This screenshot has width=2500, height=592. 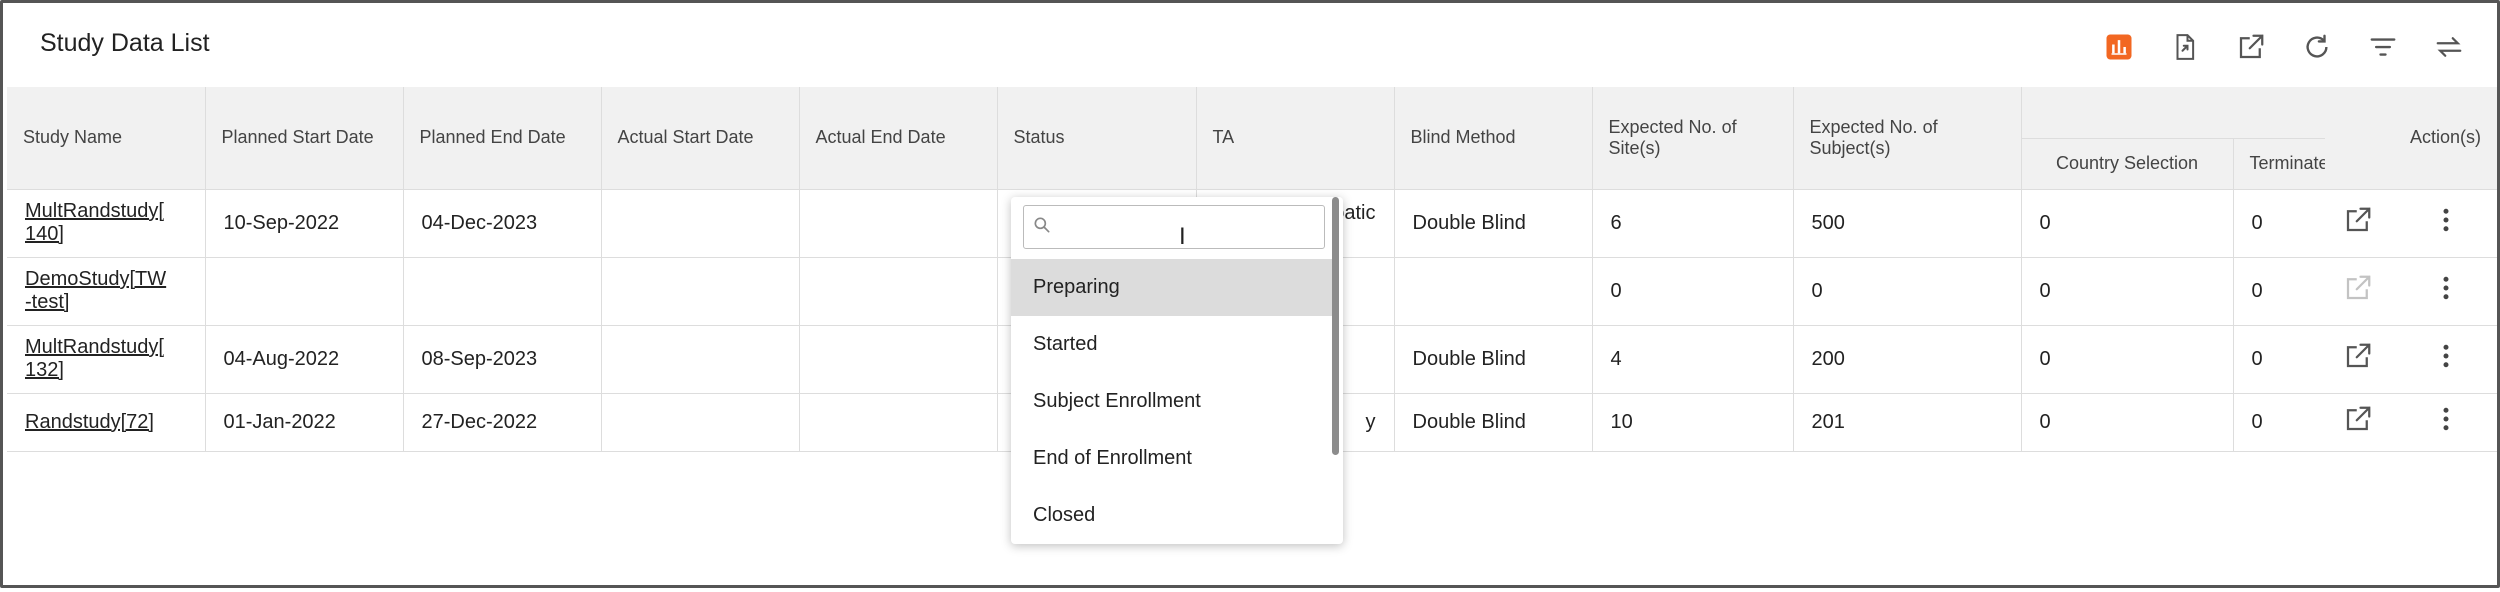 I want to click on chart-button, so click(x=2119, y=47).